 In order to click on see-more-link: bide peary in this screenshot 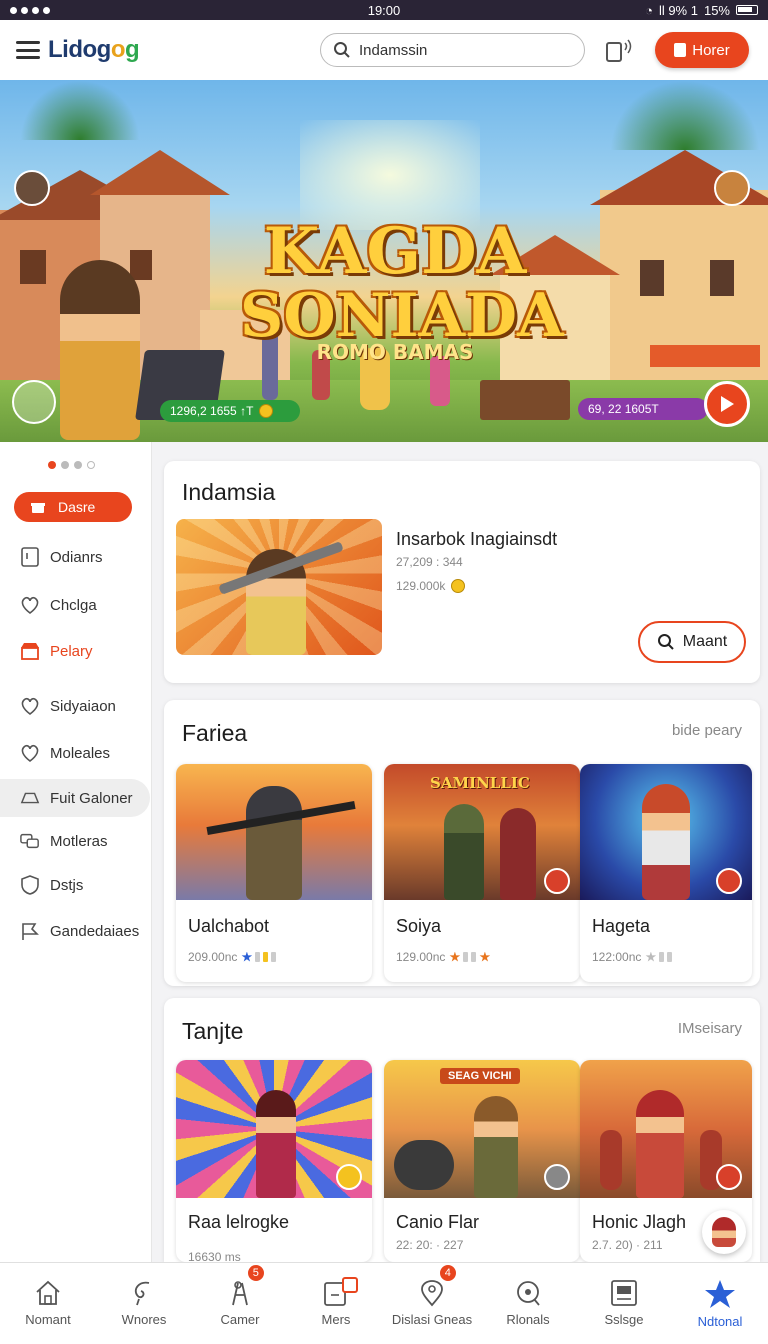, I will do `click(707, 730)`.